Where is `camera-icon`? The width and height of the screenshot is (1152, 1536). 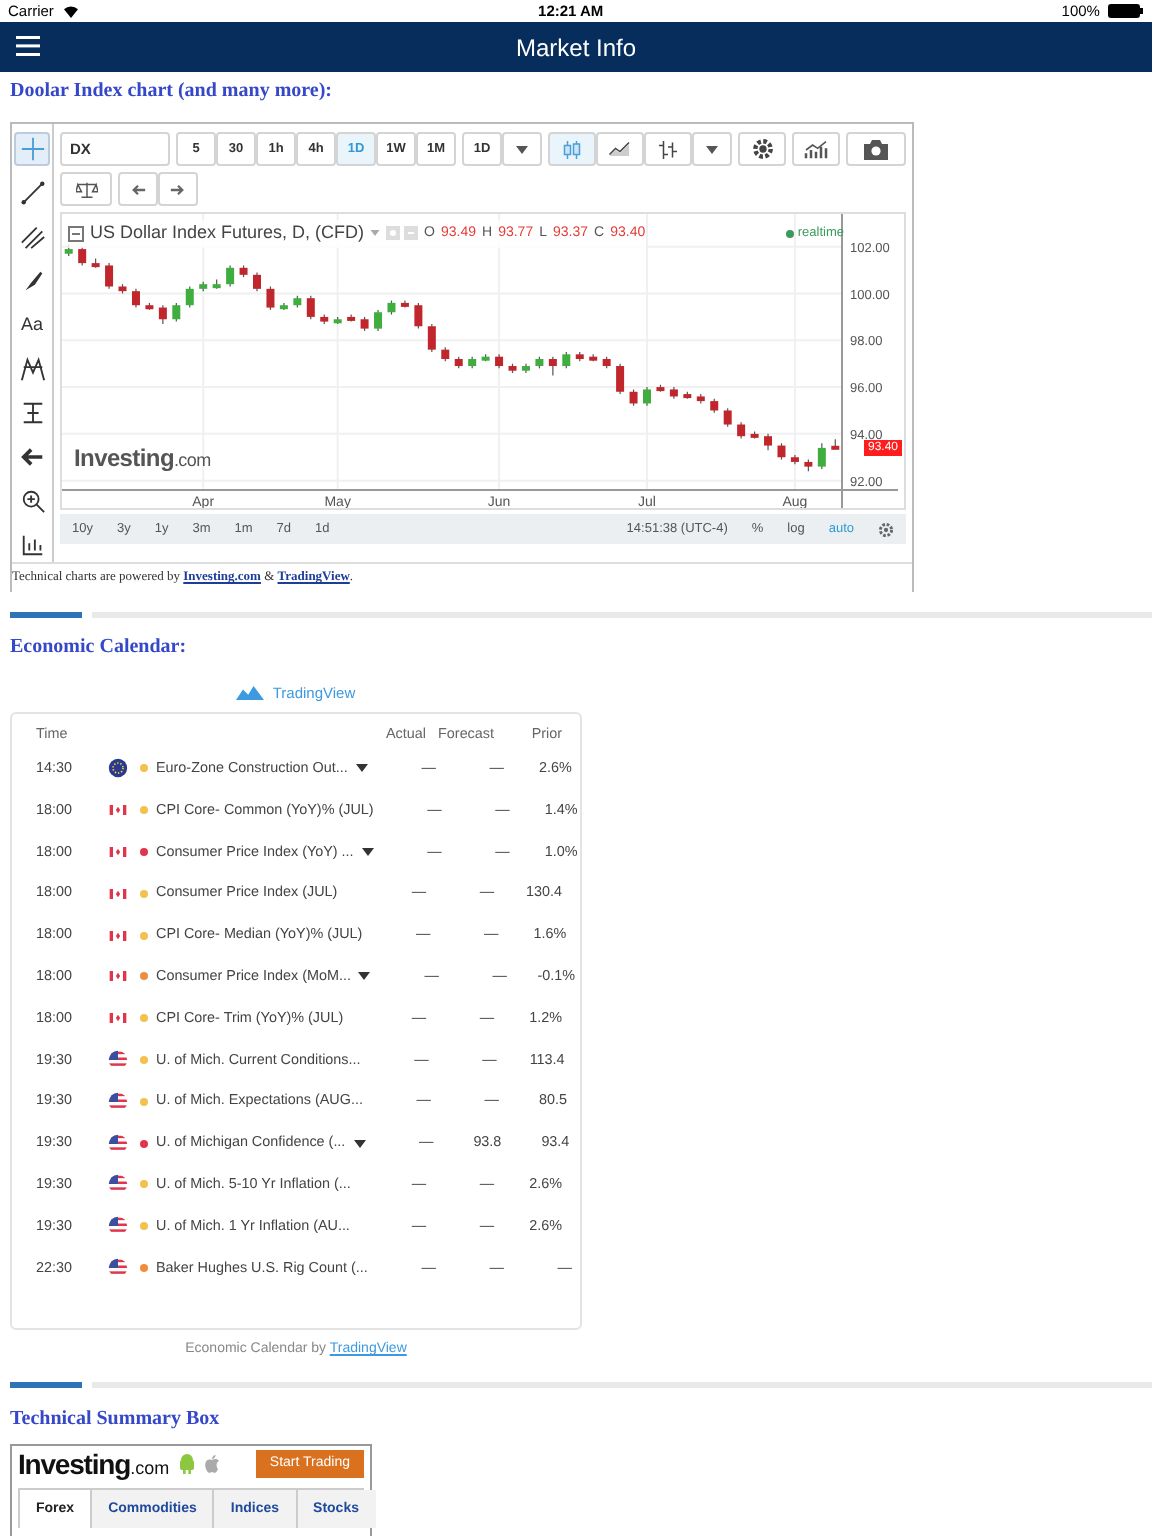
camera-icon is located at coordinates (876, 149).